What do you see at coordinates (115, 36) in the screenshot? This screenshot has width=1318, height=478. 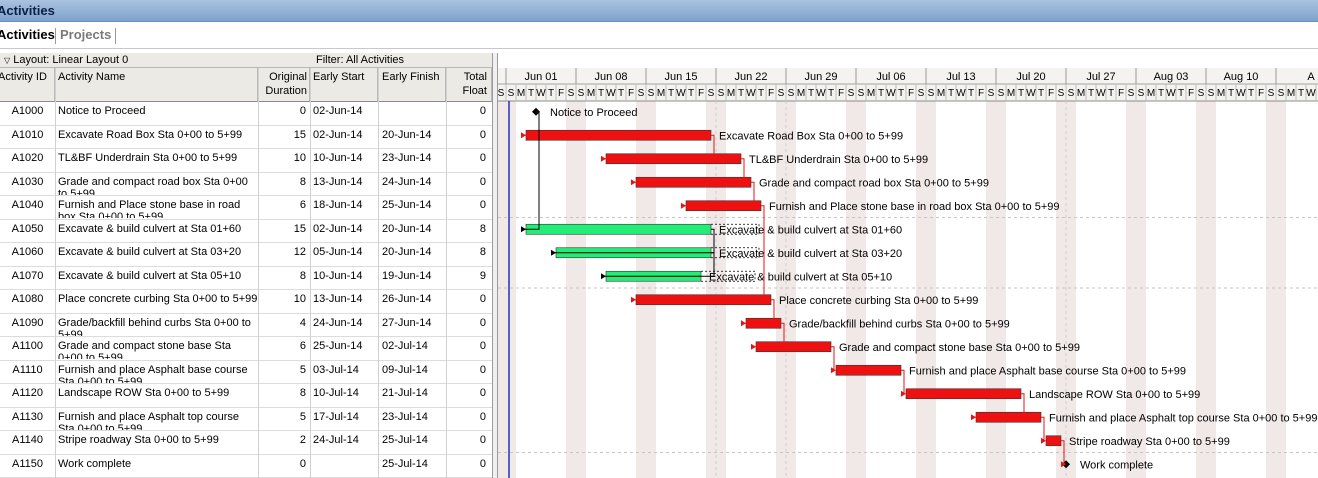 I see `tab-divider` at bounding box center [115, 36].